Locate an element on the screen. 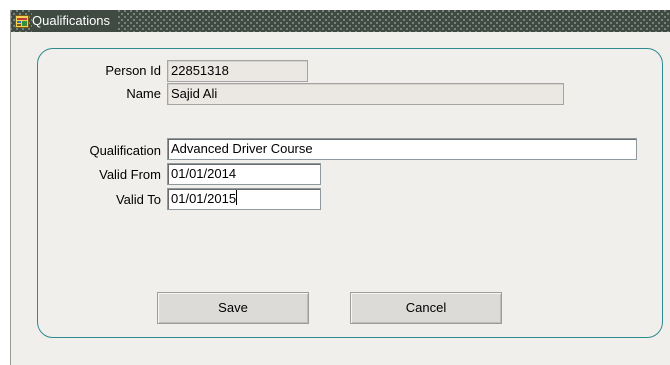  save-button: Save is located at coordinates (233, 308).